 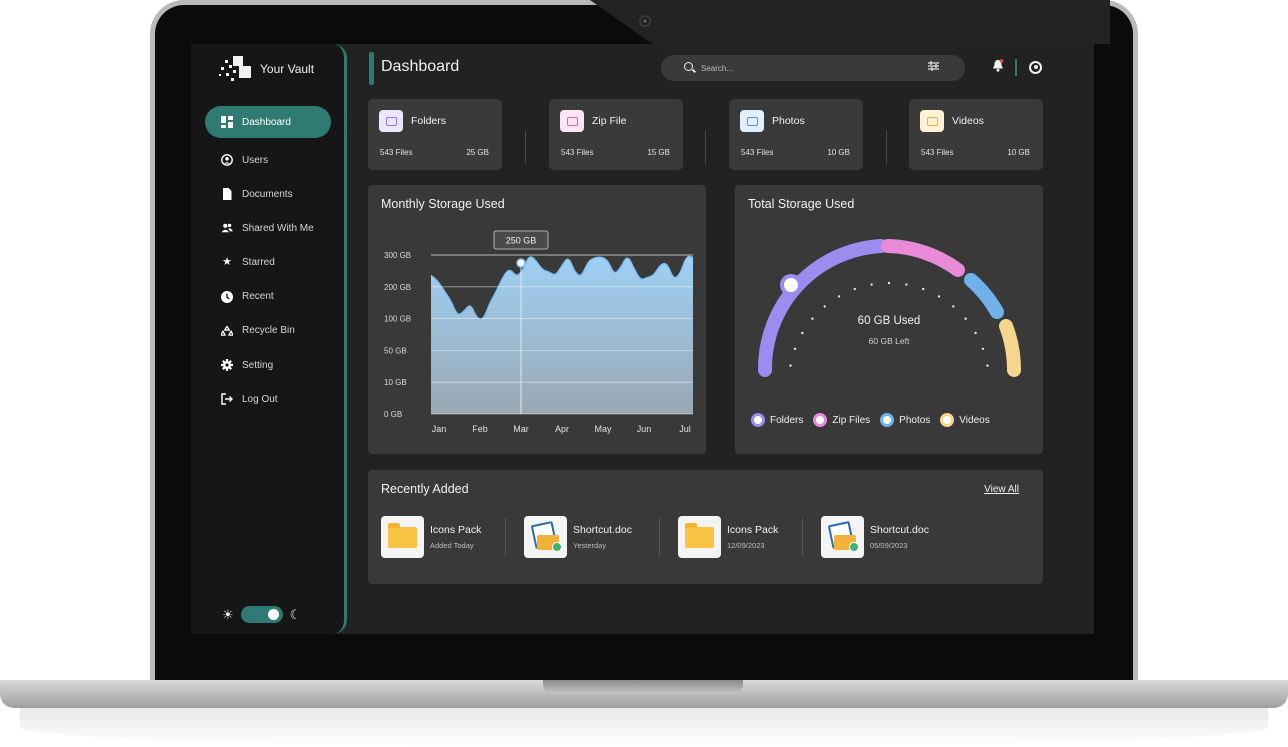 What do you see at coordinates (258, 297) in the screenshot?
I see `sidebar-item-label: Recent` at bounding box center [258, 297].